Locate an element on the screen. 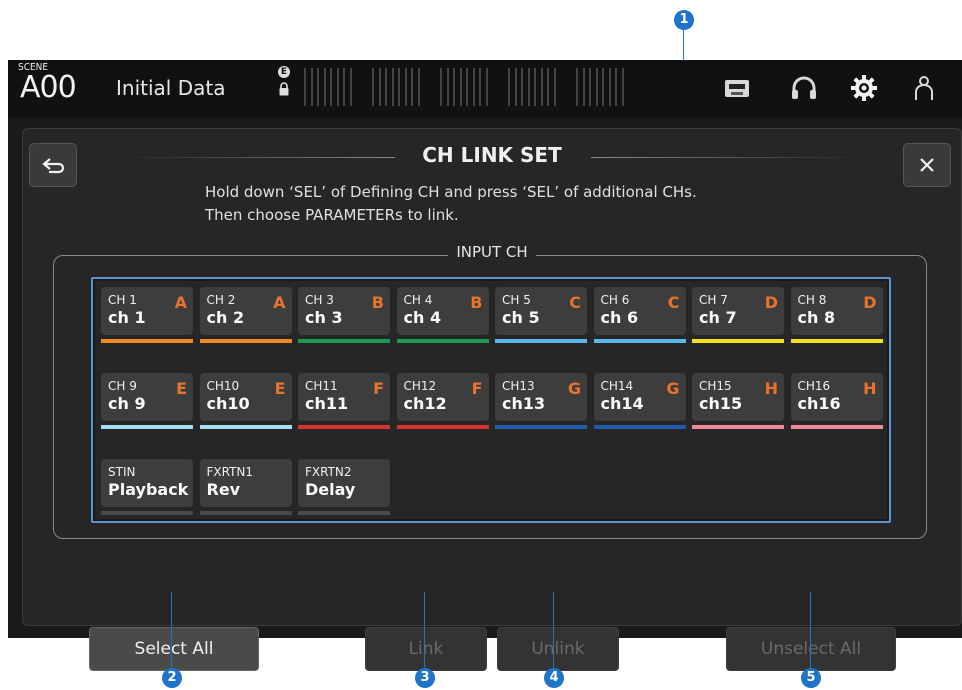 The width and height of the screenshot is (962, 690). channel-group: E is located at coordinates (280, 388).